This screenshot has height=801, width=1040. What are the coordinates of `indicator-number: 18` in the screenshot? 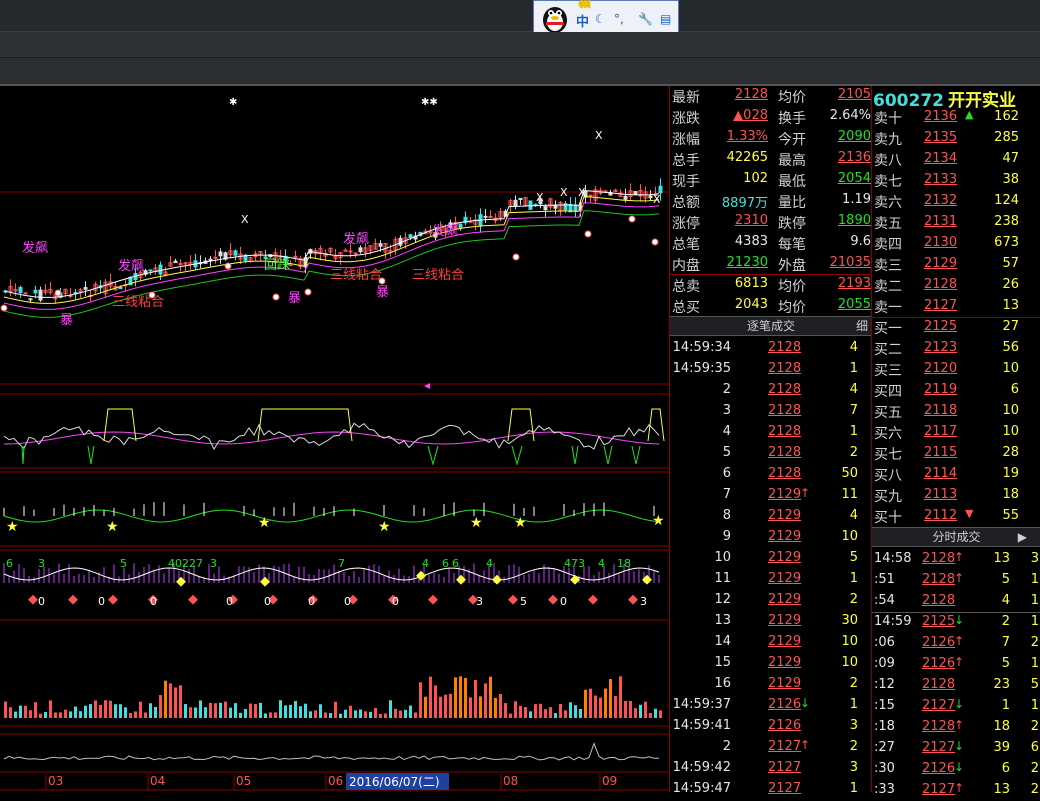 It's located at (624, 563).